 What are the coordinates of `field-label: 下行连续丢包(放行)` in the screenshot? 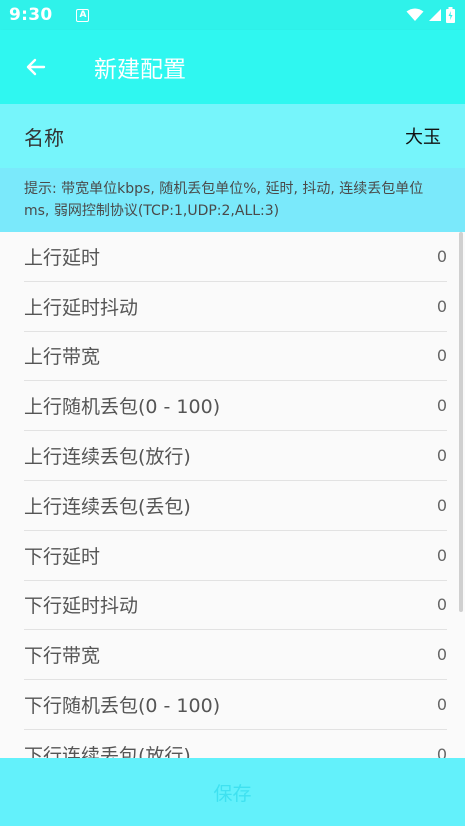 It's located at (107, 751).